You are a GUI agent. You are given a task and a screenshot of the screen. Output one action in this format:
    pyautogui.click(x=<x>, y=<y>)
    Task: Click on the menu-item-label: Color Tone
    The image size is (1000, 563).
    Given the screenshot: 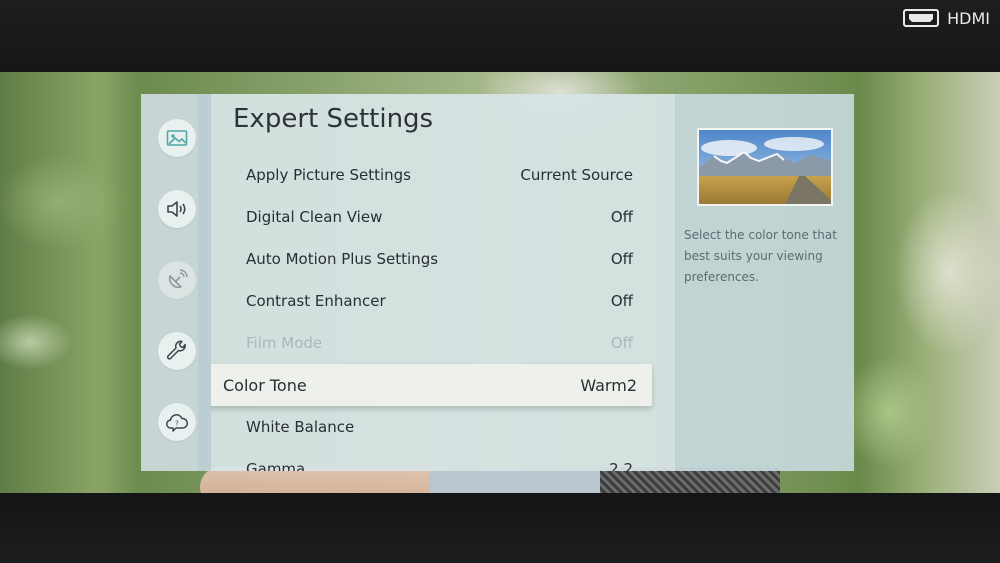 What is the action you would take?
    pyautogui.click(x=265, y=385)
    